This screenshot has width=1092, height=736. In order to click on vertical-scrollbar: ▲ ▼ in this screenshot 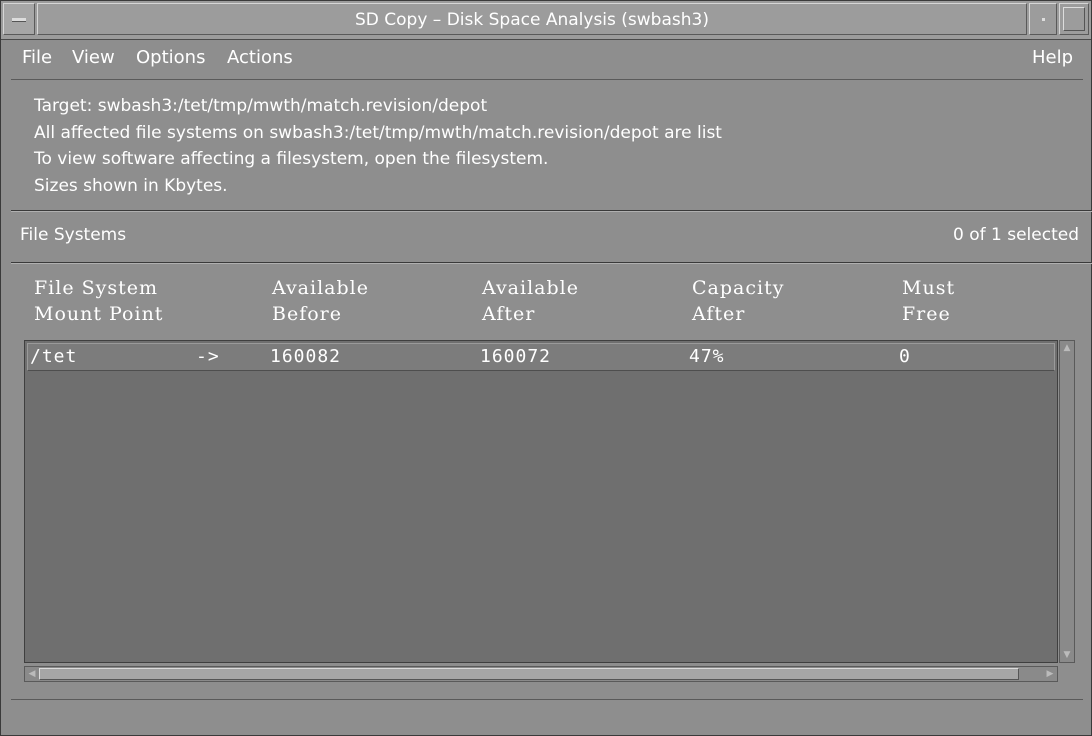, I will do `click(1067, 501)`.